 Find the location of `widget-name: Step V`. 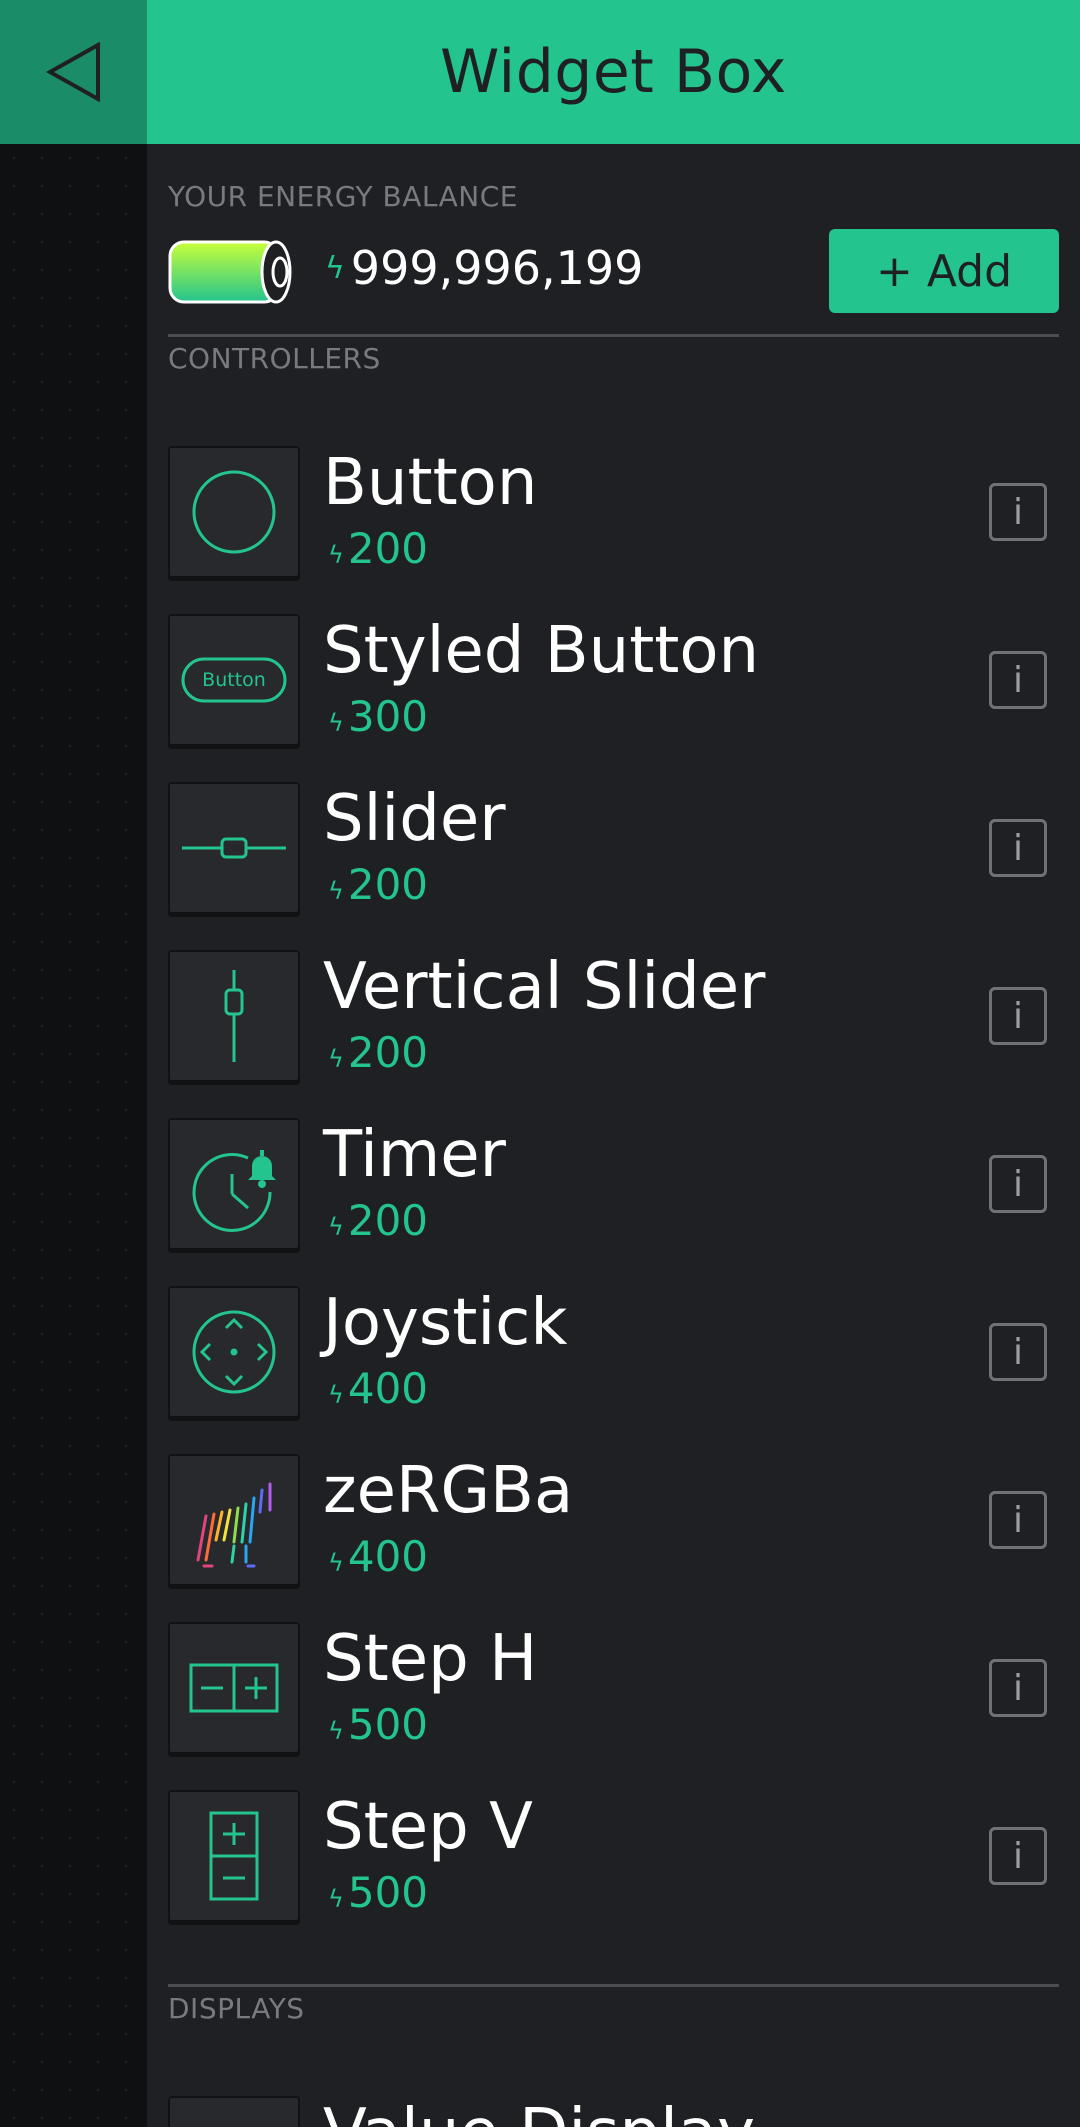

widget-name: Step V is located at coordinates (428, 1827).